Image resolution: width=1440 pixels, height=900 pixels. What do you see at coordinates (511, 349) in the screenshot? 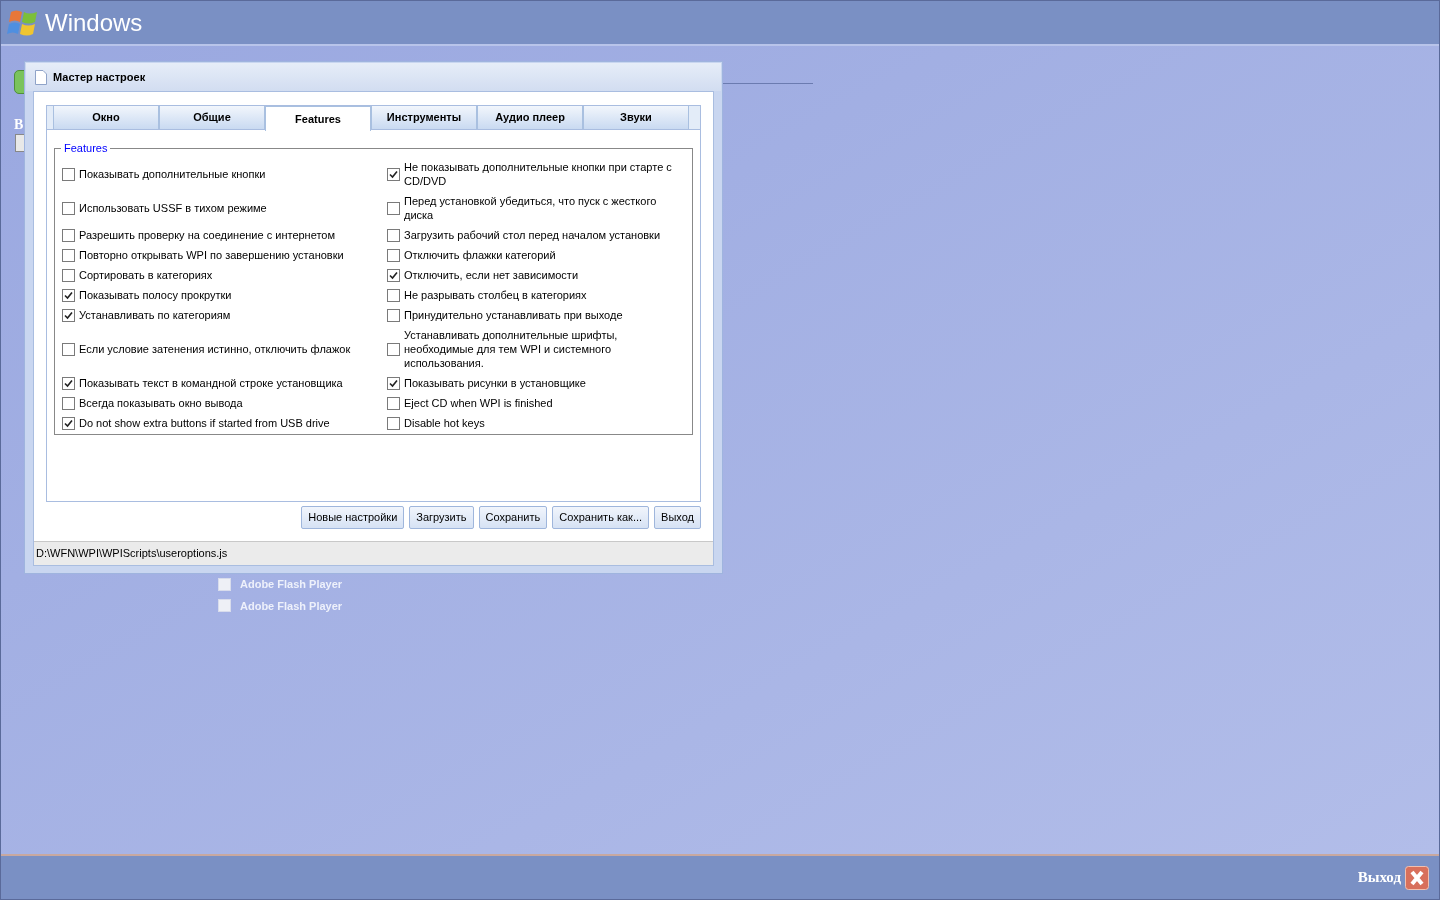
I see `option-label: Устанавливать дополнительные шрифты, необходимые для тем WPI и системного использования.` at bounding box center [511, 349].